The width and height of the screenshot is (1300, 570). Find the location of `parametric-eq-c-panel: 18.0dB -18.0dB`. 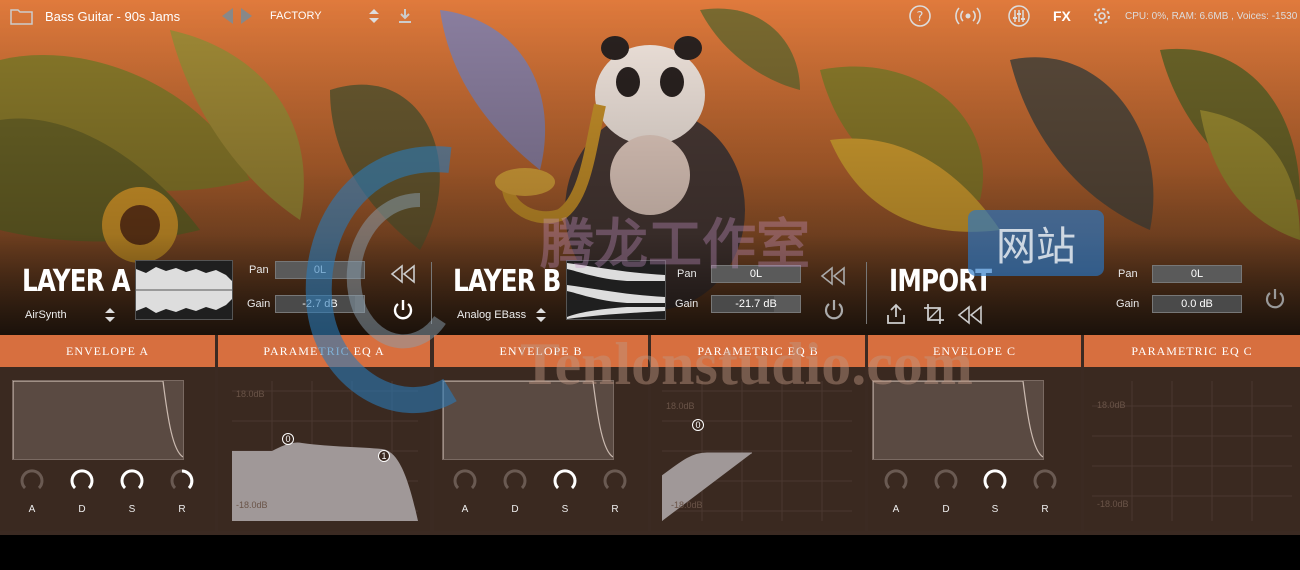

parametric-eq-c-panel: 18.0dB -18.0dB is located at coordinates (1192, 449).